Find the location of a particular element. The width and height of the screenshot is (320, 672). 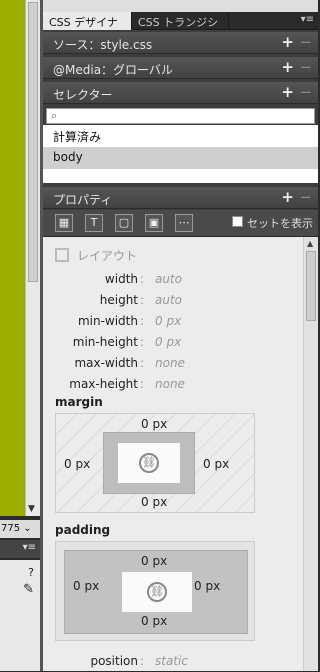

property-row: position: static is located at coordinates (173, 663).